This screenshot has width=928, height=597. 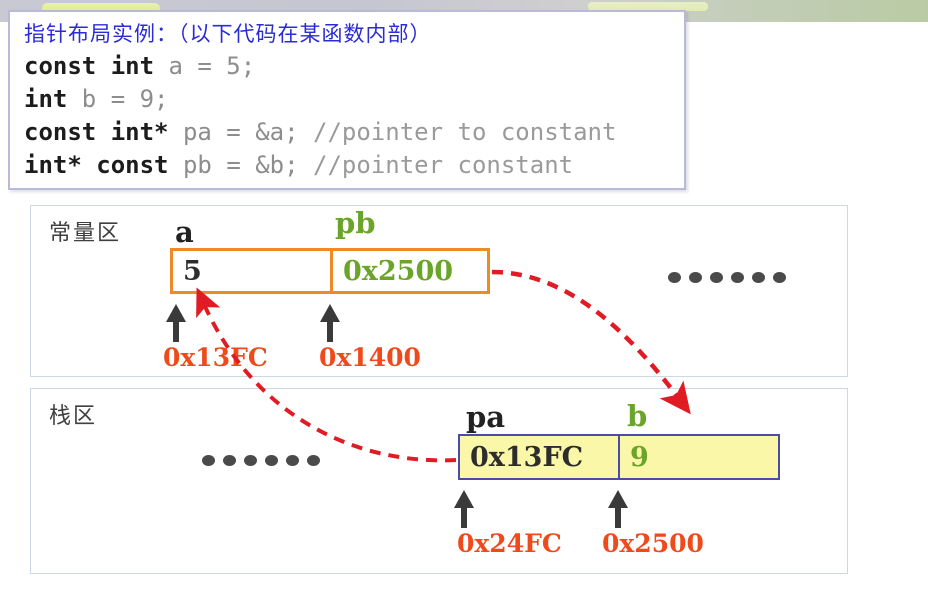 I want to click on code-comment: //pointer to constant, so click(x=465, y=132).